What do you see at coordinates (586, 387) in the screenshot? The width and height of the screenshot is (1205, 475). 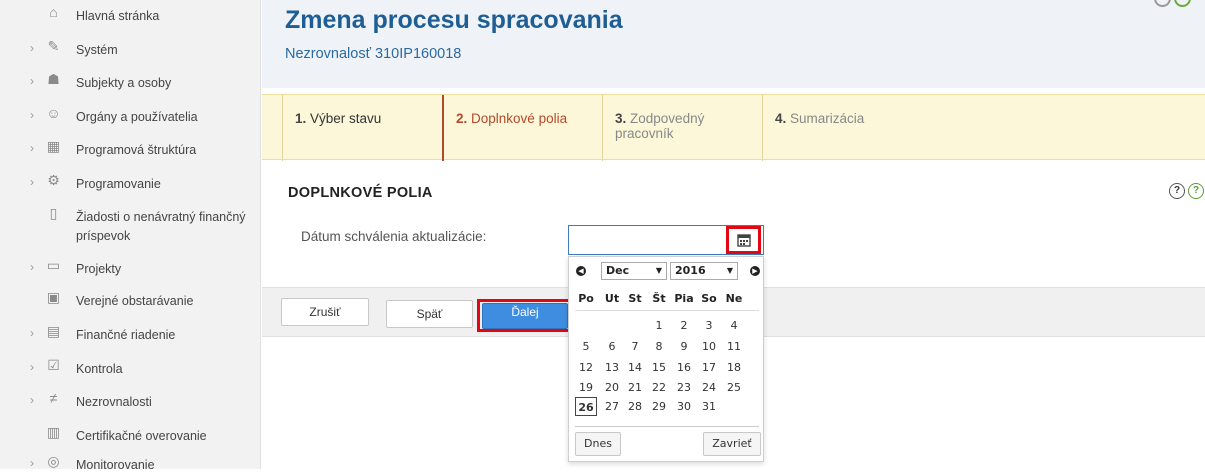 I see `day-cell: 19` at bounding box center [586, 387].